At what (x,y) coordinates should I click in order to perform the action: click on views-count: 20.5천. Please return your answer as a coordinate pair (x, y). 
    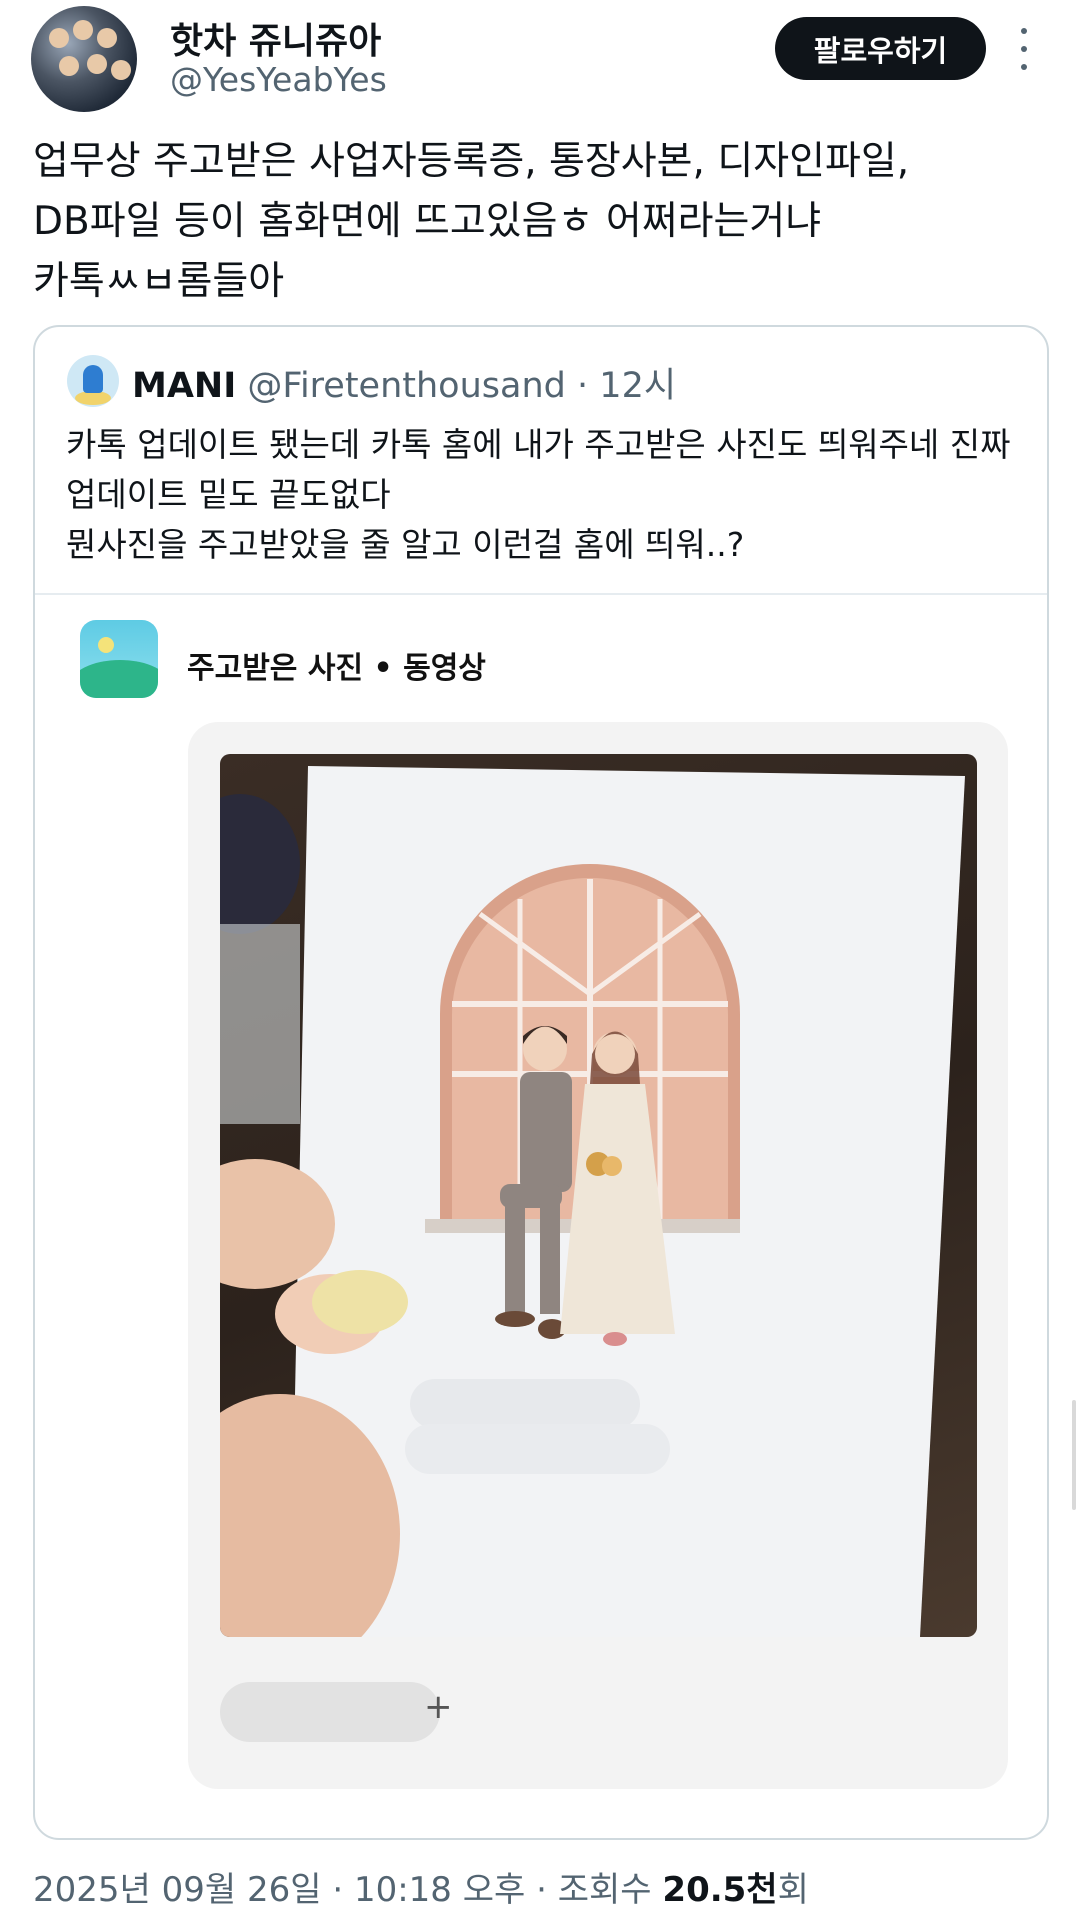
    Looking at the image, I should click on (719, 1890).